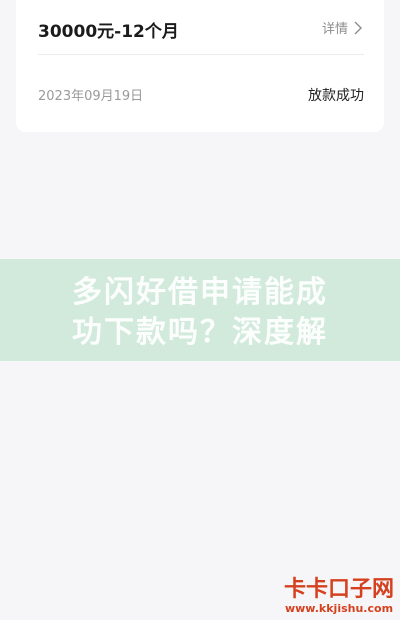 The image size is (400, 620). I want to click on overlay-title-line-2: 功下款吗？深度解, so click(200, 332).